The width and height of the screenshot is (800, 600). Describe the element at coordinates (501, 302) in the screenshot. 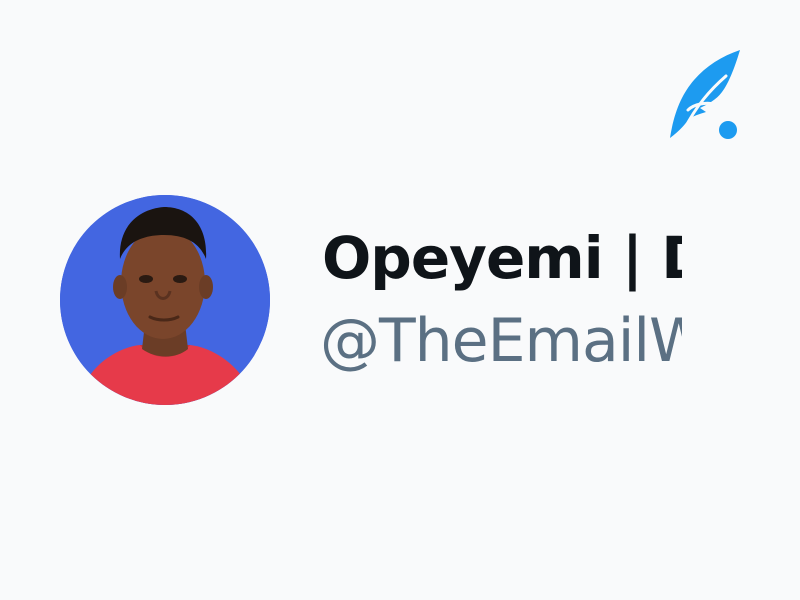

I see `profile-name-block: Opeyemi | D @TheEmailW` at that location.